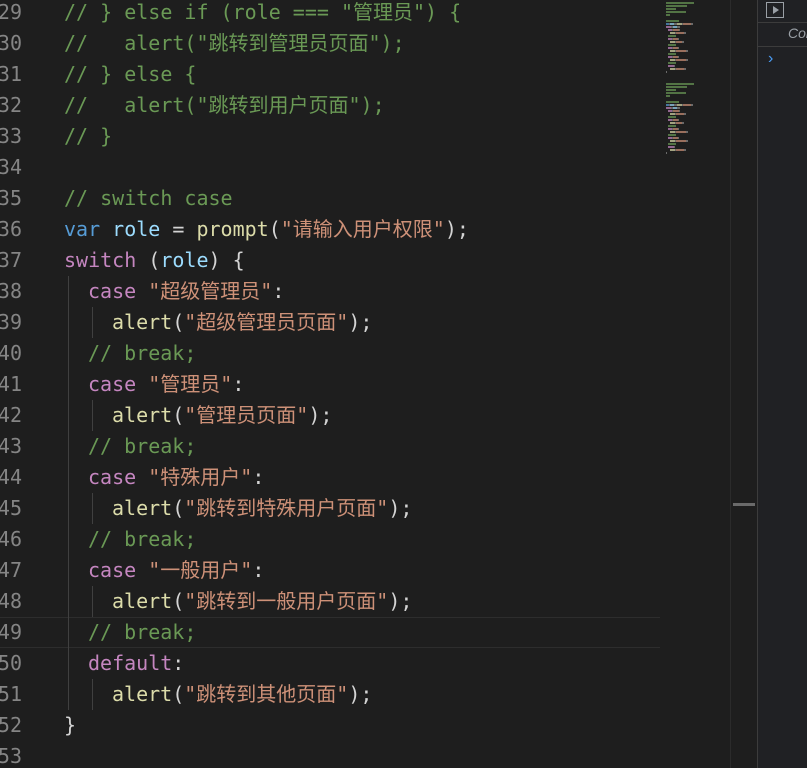  What do you see at coordinates (11, 229) in the screenshot?
I see `line-number: 36` at bounding box center [11, 229].